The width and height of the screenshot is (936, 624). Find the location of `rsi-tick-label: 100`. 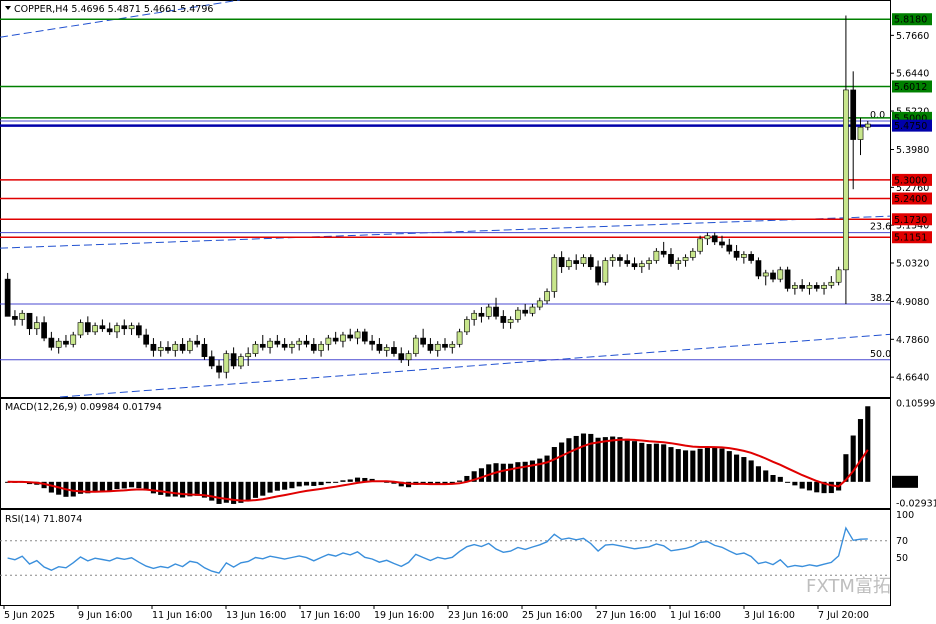

rsi-tick-label: 100 is located at coordinates (905, 515).